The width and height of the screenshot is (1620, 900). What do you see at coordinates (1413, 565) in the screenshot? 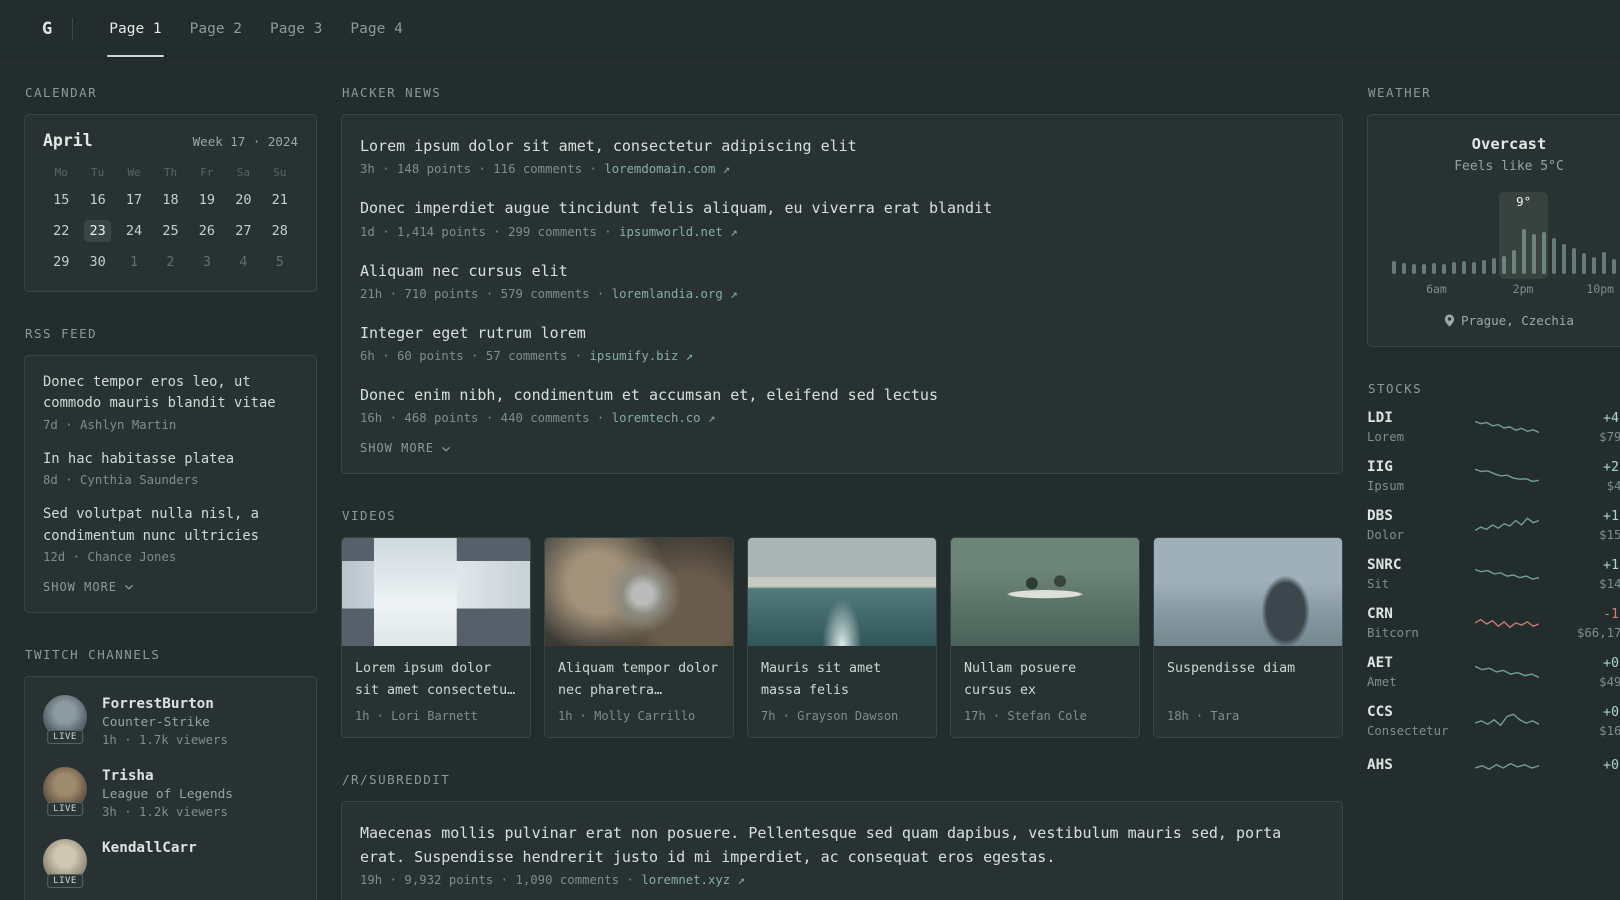
I see `stock-symbol: SNRC` at bounding box center [1413, 565].